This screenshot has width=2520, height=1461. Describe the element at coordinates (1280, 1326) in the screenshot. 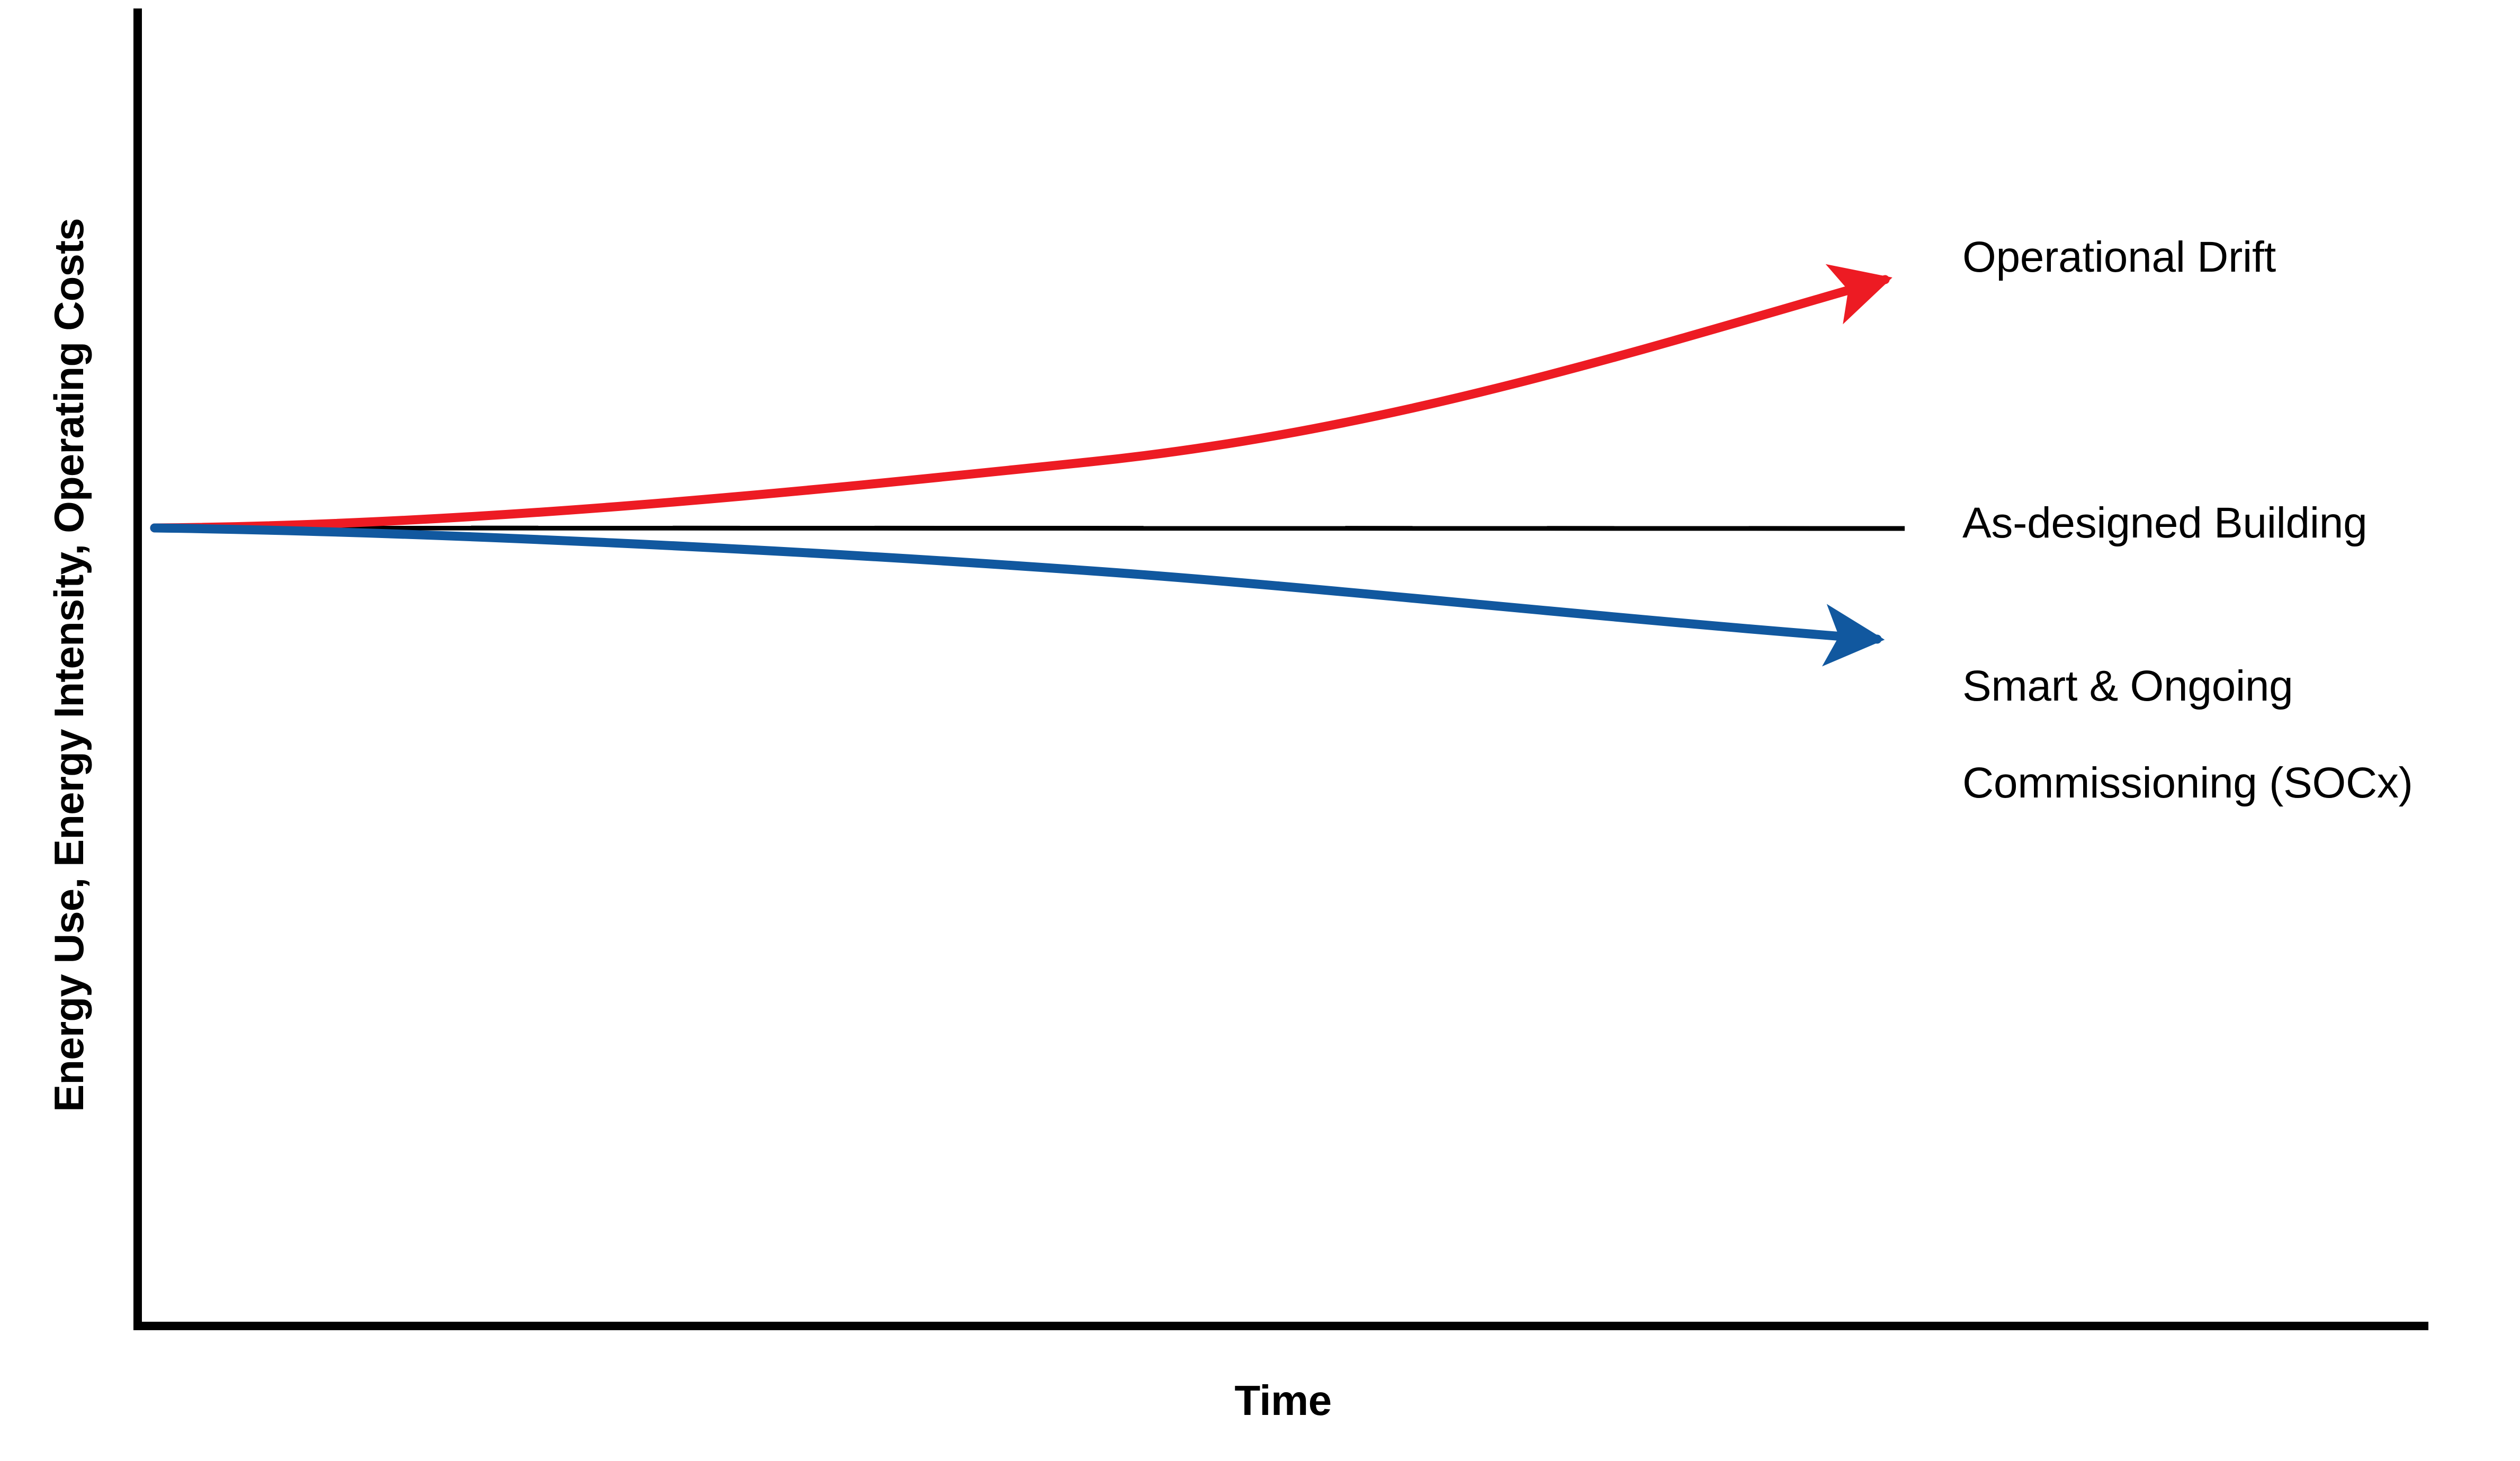

I see `x-axis-line` at that location.